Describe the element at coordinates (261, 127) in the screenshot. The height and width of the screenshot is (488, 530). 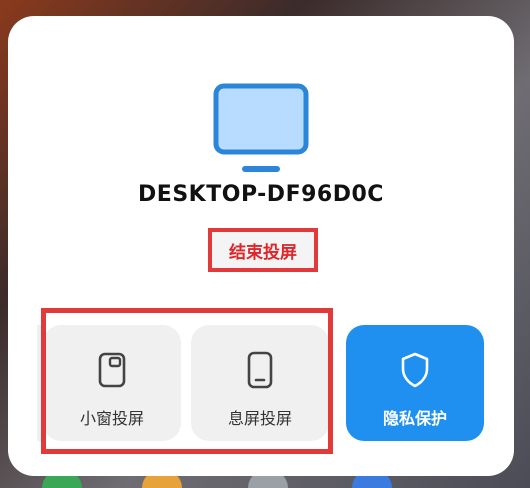
I see `monitor-icon` at that location.